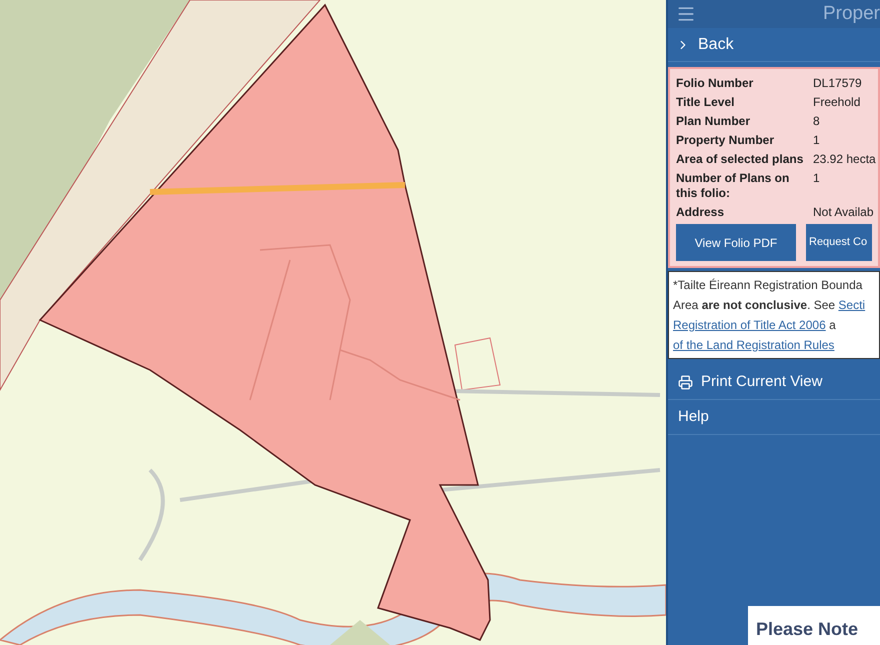 This screenshot has height=645, width=880. Describe the element at coordinates (852, 305) in the screenshot. I see `note-link: Secti` at that location.